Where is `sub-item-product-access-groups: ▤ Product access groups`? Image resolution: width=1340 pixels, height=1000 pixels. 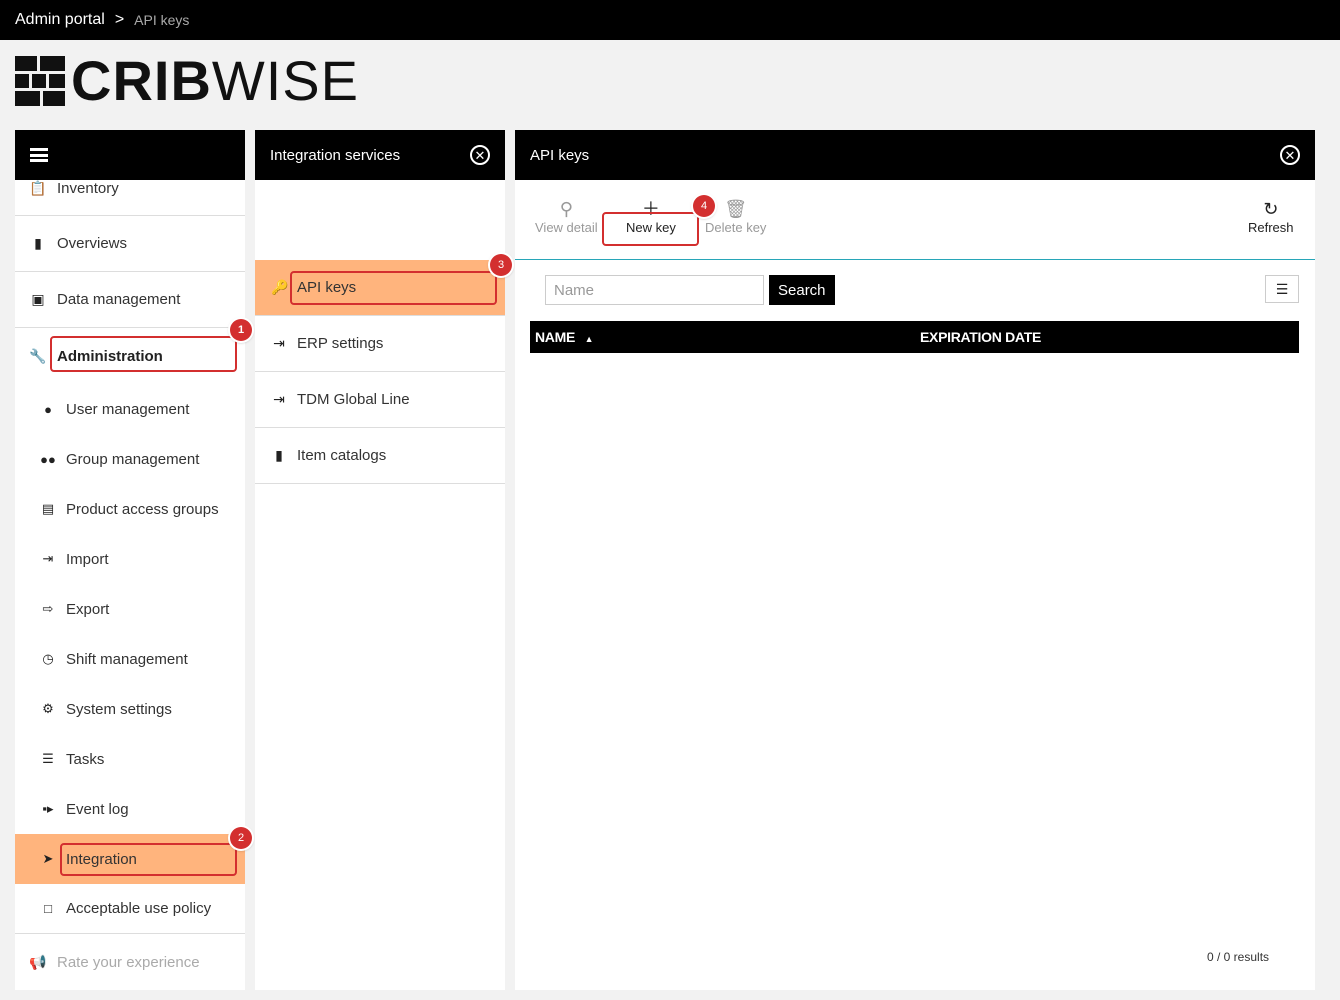
sub-item-product-access-groups: ▤ Product access groups is located at coordinates (130, 509).